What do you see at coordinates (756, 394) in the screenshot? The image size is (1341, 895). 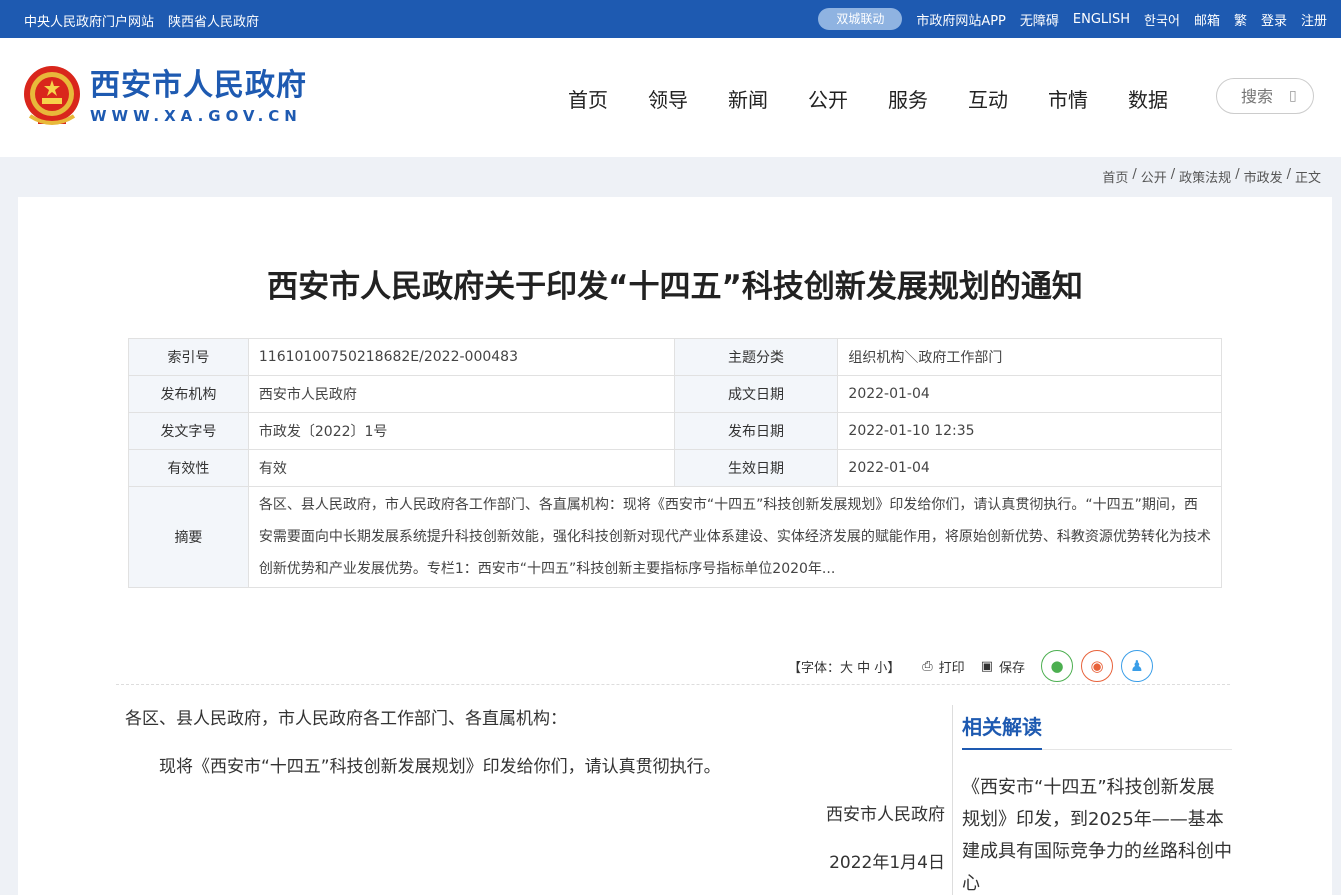 I see `meta-label: 成文日期` at bounding box center [756, 394].